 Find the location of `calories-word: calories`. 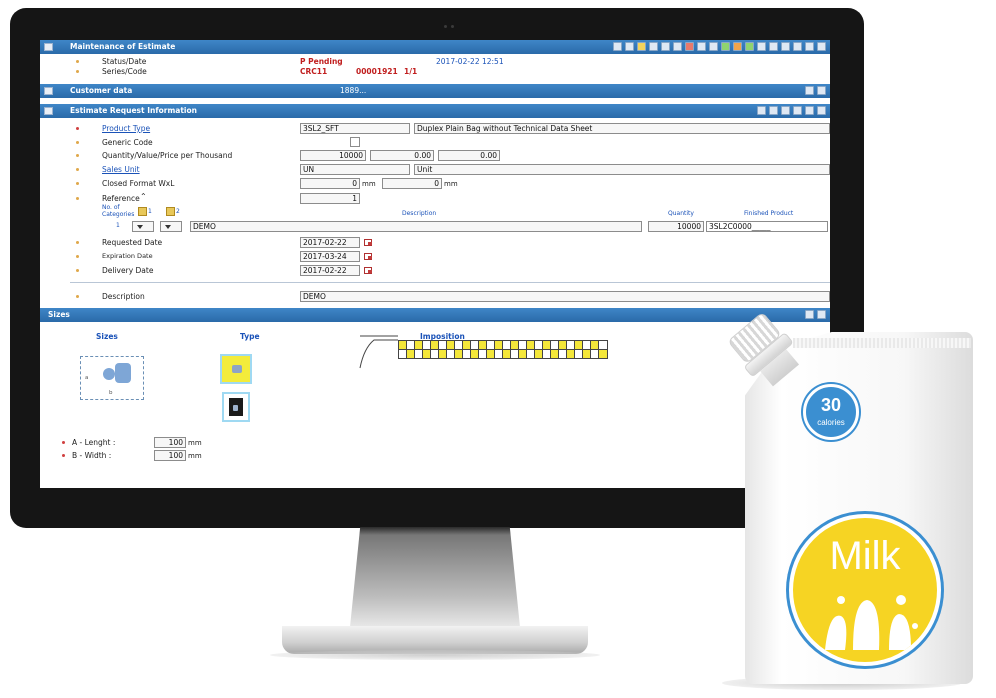

calories-word: calories is located at coordinates (831, 422).